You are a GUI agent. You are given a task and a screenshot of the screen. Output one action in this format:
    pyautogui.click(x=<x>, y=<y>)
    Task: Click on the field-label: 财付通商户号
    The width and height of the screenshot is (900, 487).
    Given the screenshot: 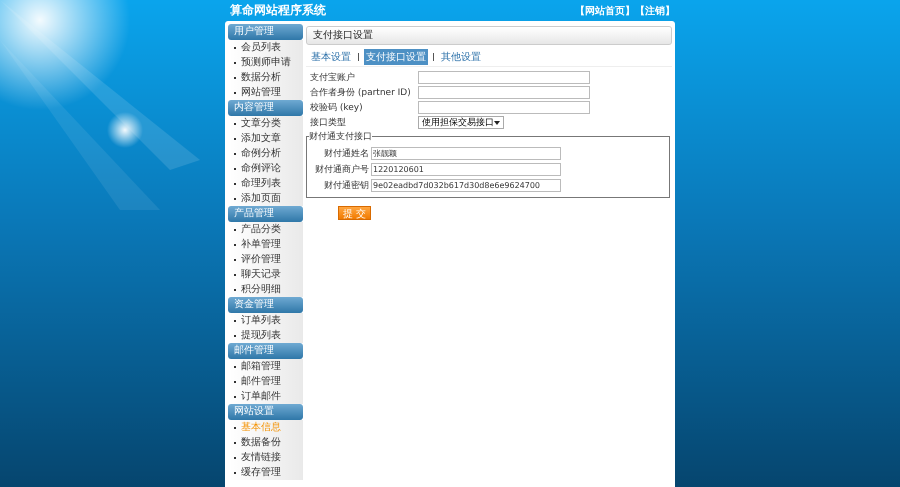 What is the action you would take?
    pyautogui.click(x=341, y=170)
    